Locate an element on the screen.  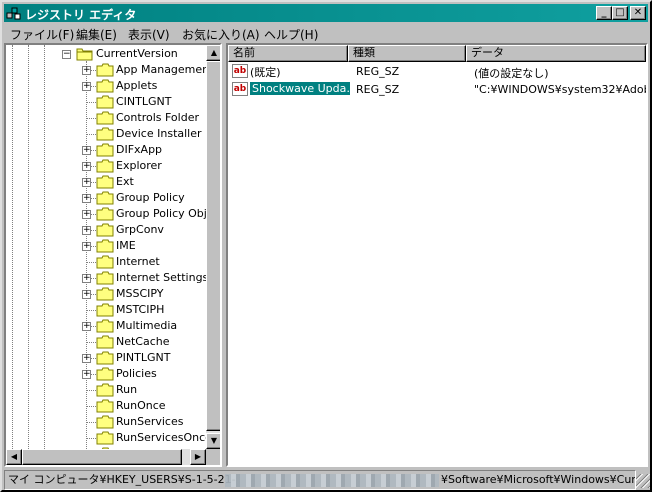
tree-item: Internet is located at coordinates (144, 262).